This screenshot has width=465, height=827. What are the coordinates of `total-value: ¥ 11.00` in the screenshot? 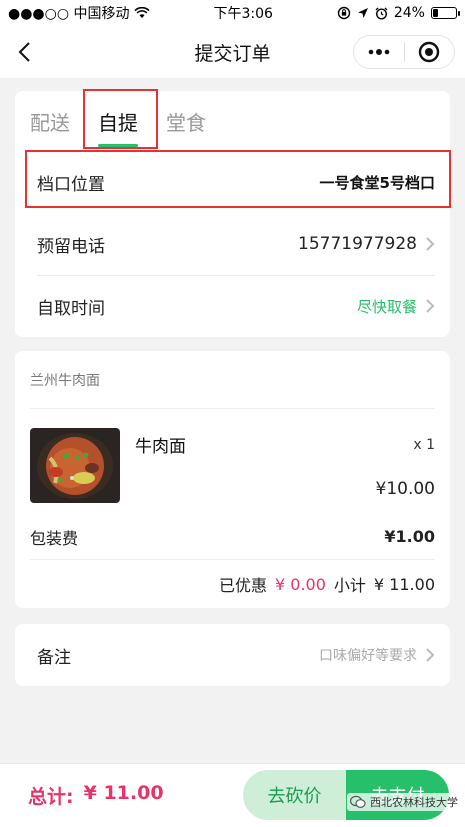 It's located at (123, 793).